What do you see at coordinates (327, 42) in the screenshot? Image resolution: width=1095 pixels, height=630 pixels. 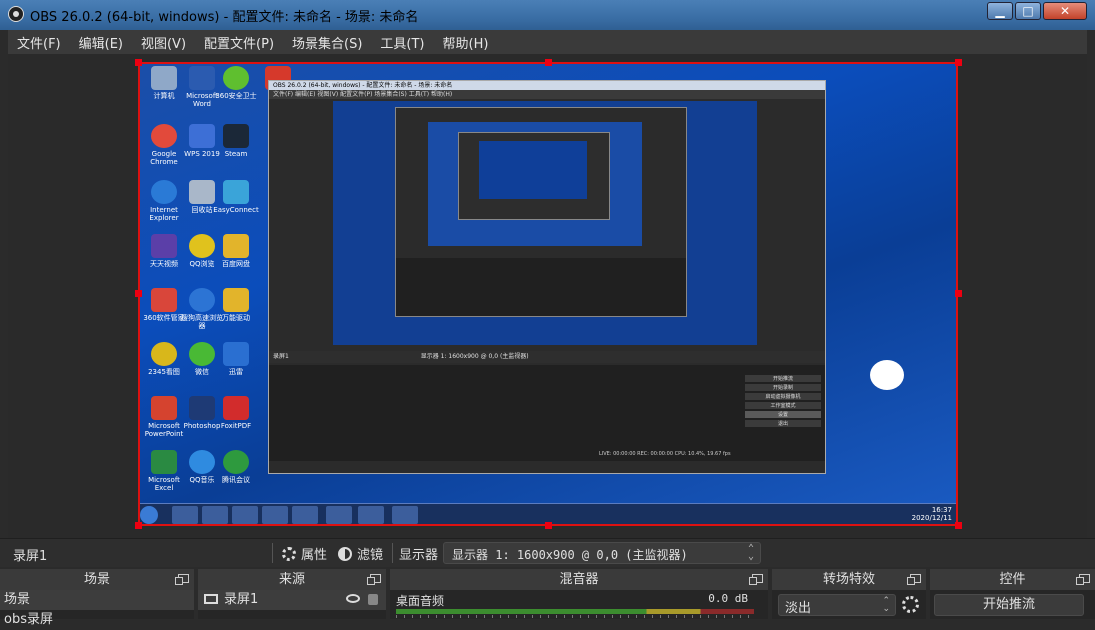 I see `menu-scene-collection: 场景集合(S)` at bounding box center [327, 42].